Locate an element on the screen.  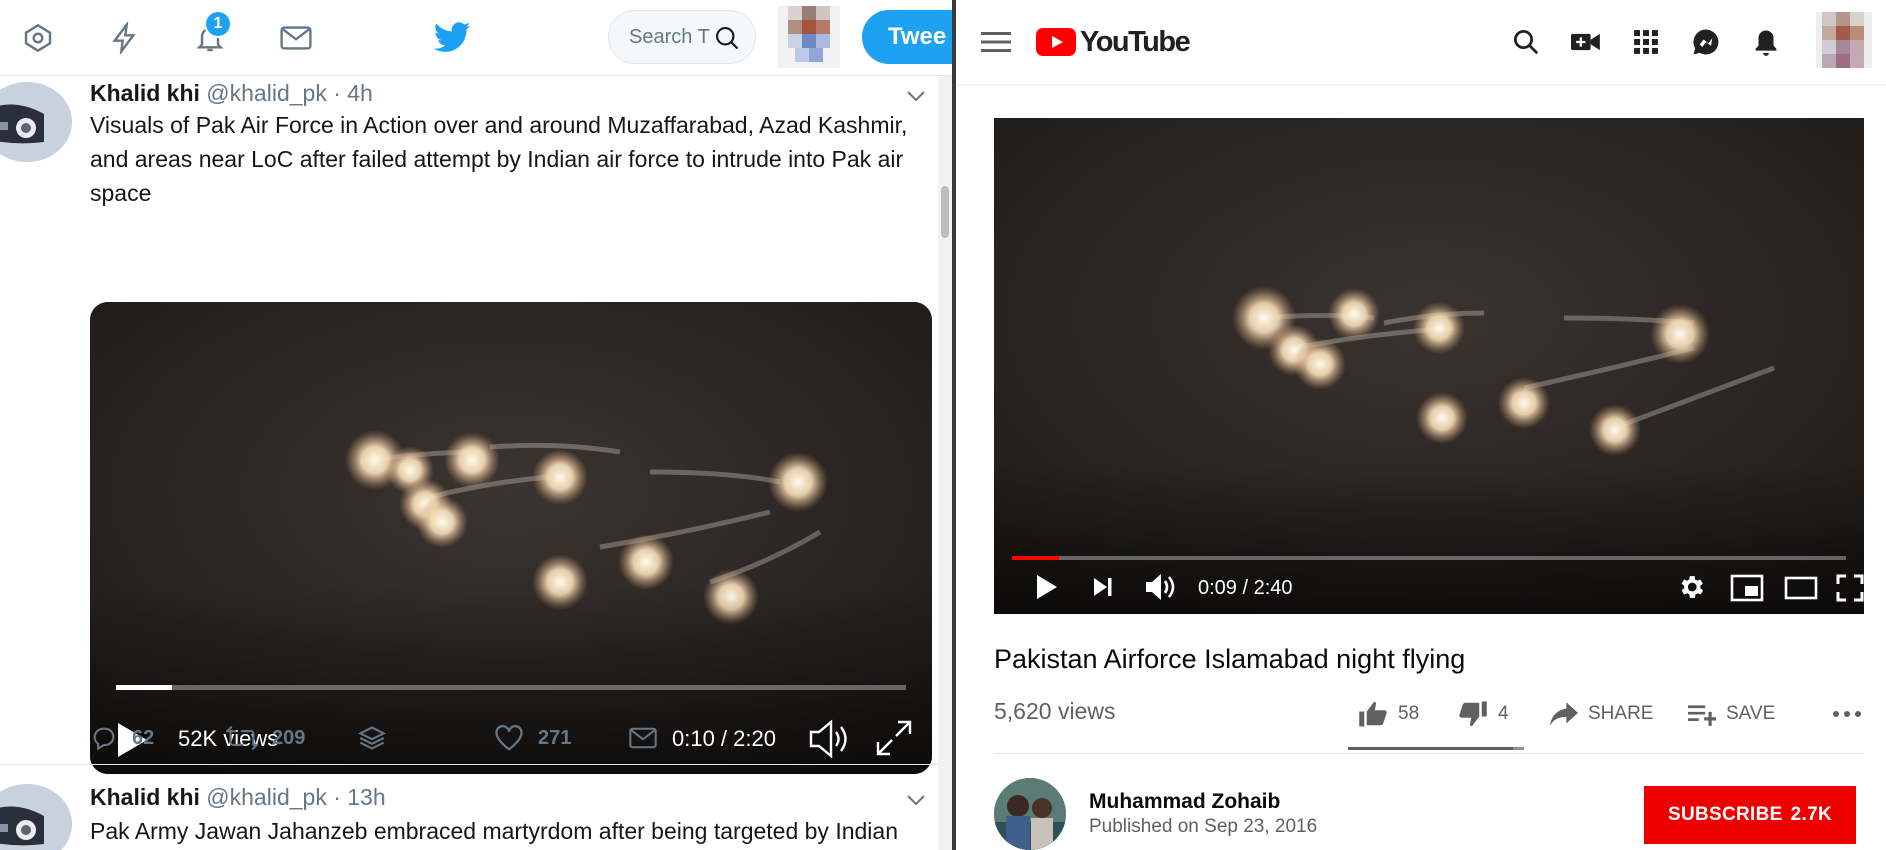
youtube-logo: YouTube is located at coordinates (1113, 42).